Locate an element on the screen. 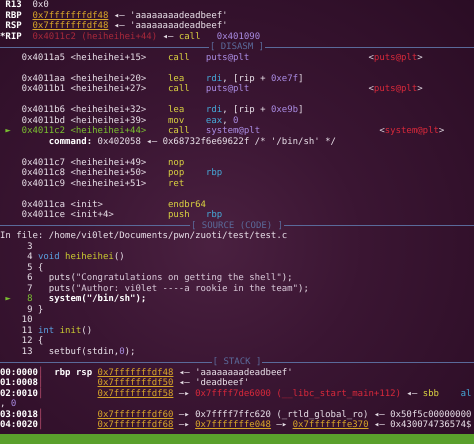 Image resolution: width=474 pixels, height=444 pixels. disasm-line: 0x4011ca <init> endbr64 is located at coordinates (113, 205).